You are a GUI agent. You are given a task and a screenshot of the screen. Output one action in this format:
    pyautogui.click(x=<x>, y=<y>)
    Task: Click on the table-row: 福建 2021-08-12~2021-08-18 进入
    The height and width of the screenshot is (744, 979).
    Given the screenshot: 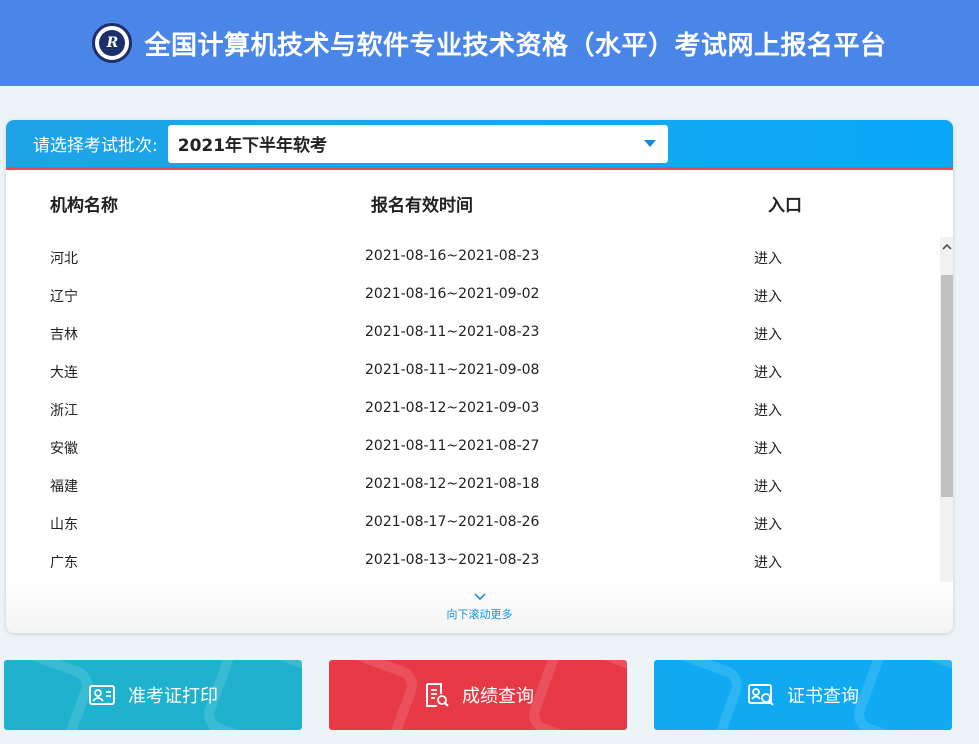 What is the action you would take?
    pyautogui.click(x=473, y=484)
    